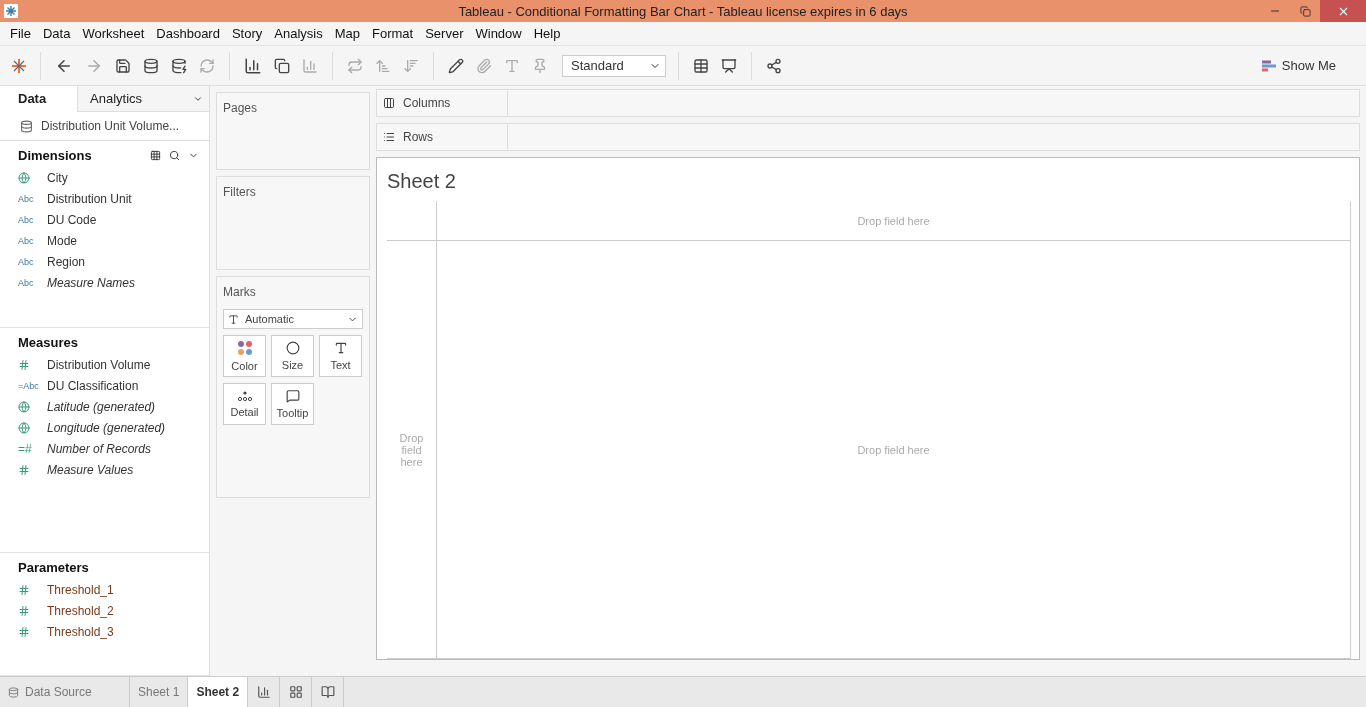 The width and height of the screenshot is (1366, 707). Describe the element at coordinates (241, 108) in the screenshot. I see `card-title: Pages` at that location.